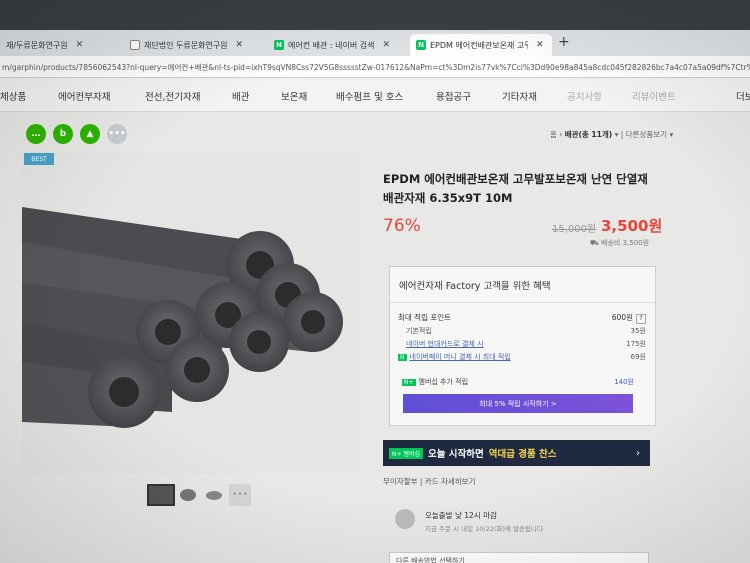 The image size is (750, 563). What do you see at coordinates (518, 403) in the screenshot?
I see `membership-start-button: 최대 5% 적립 시작하기 >` at bounding box center [518, 403].